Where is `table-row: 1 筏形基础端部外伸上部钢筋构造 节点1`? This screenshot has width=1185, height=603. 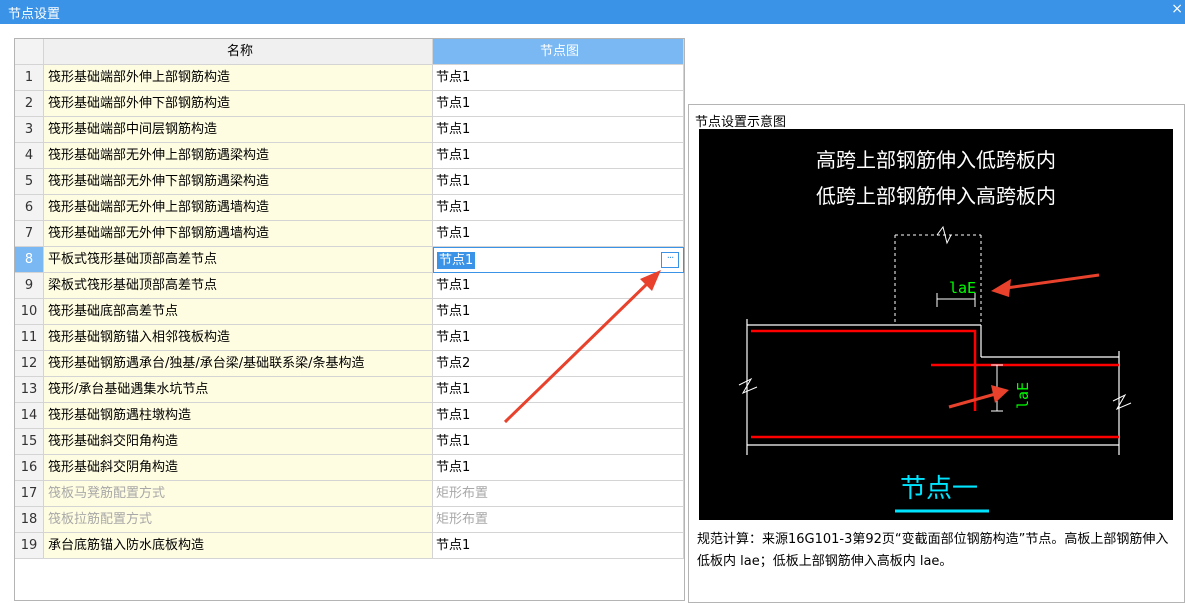 table-row: 1 筏形基础端部外伸上部钢筋构造 节点1 is located at coordinates (349, 78).